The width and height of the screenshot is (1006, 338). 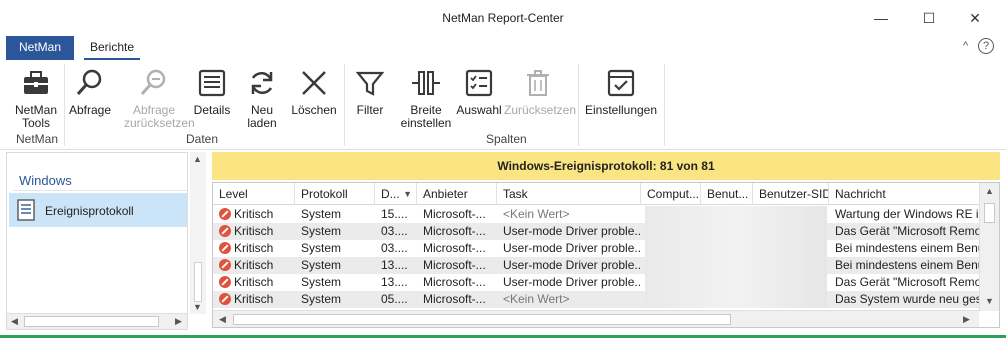 What do you see at coordinates (881, 18) in the screenshot?
I see `minimize-button: —` at bounding box center [881, 18].